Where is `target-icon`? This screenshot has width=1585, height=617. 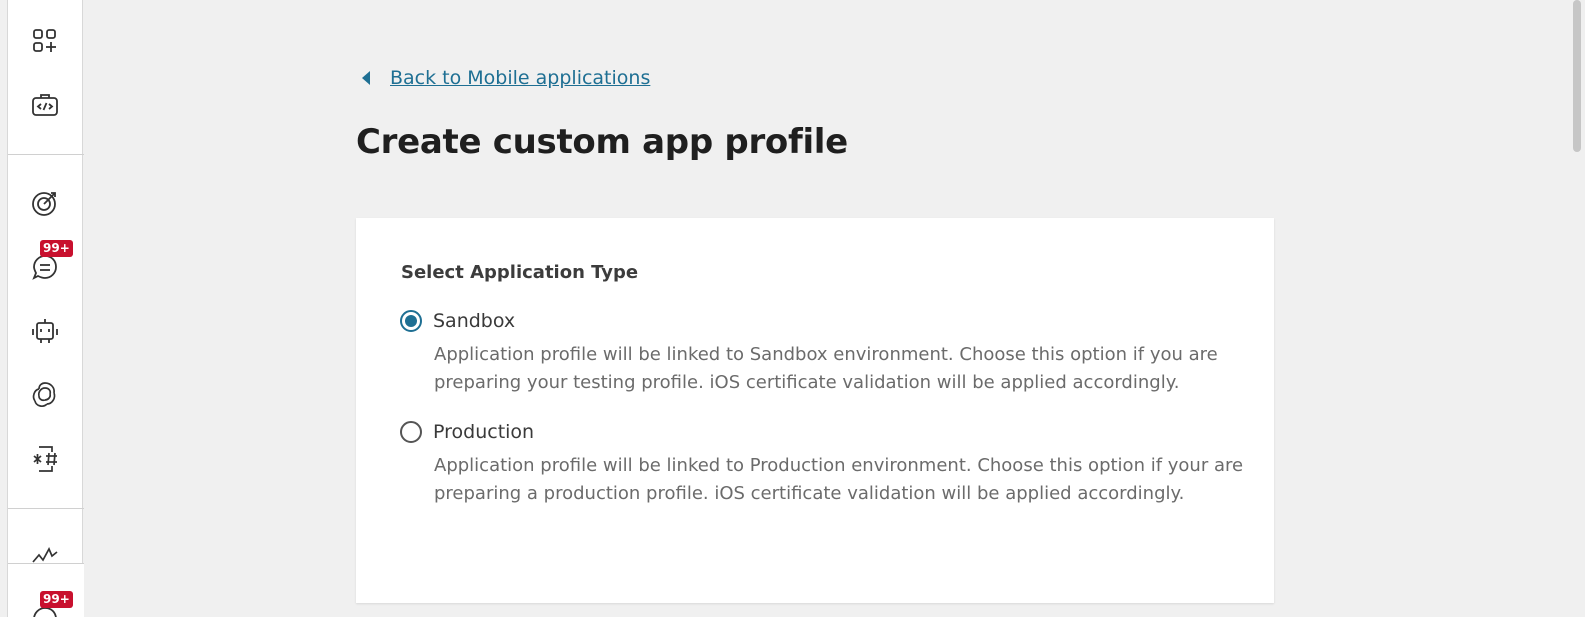
target-icon is located at coordinates (45, 203).